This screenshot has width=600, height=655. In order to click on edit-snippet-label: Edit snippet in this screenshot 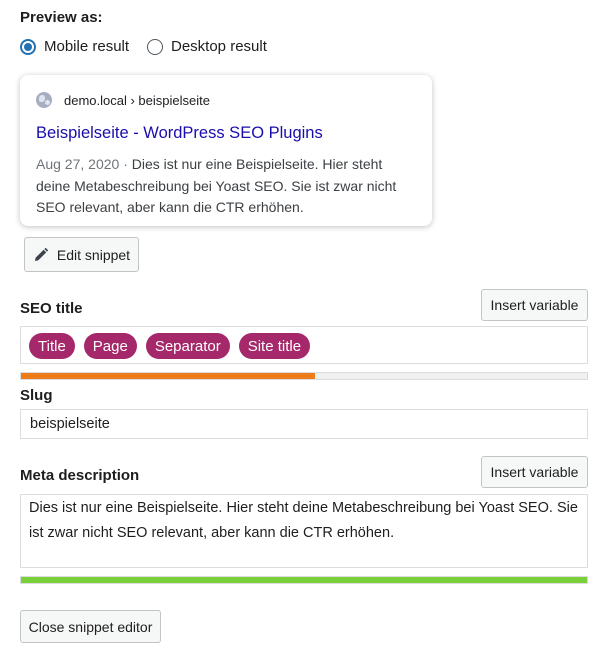, I will do `click(93, 254)`.